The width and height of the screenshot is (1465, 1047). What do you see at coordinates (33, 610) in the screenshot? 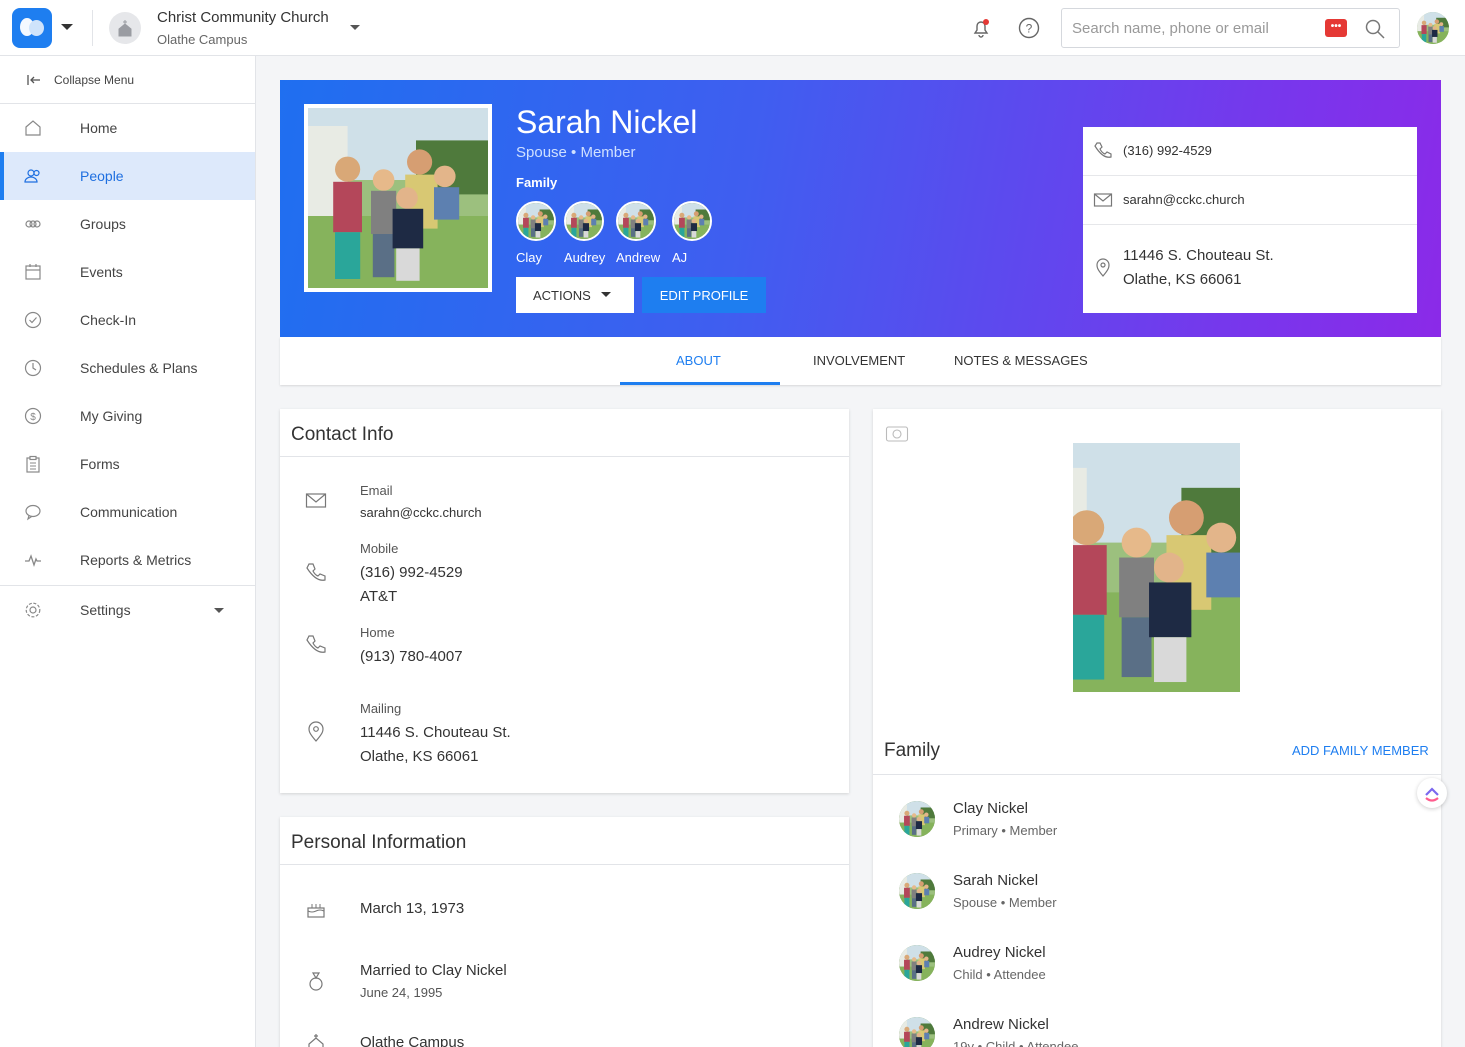
I see `gear-icon` at bounding box center [33, 610].